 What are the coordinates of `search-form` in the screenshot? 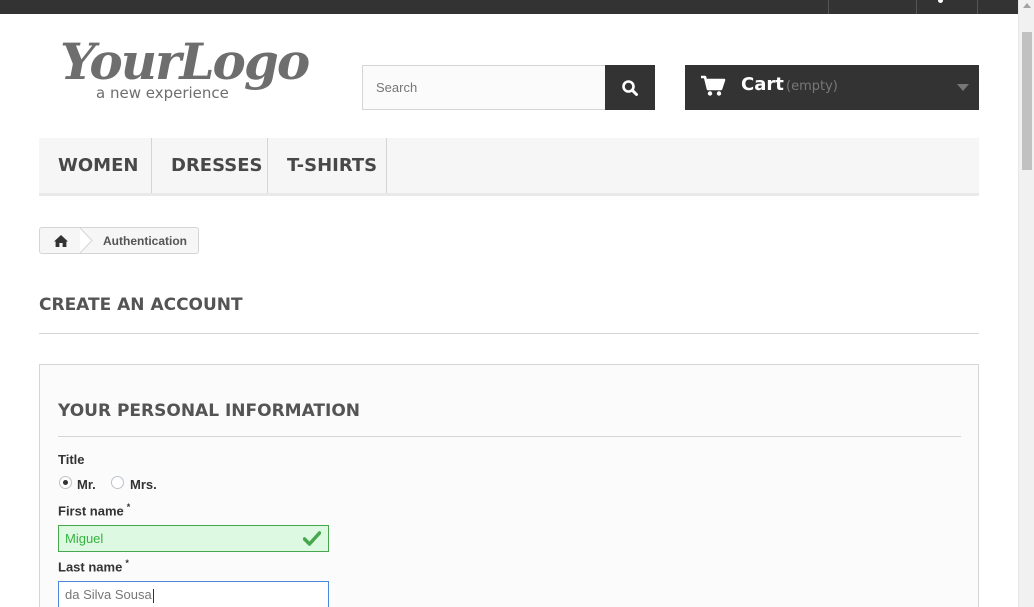 It's located at (508, 87).